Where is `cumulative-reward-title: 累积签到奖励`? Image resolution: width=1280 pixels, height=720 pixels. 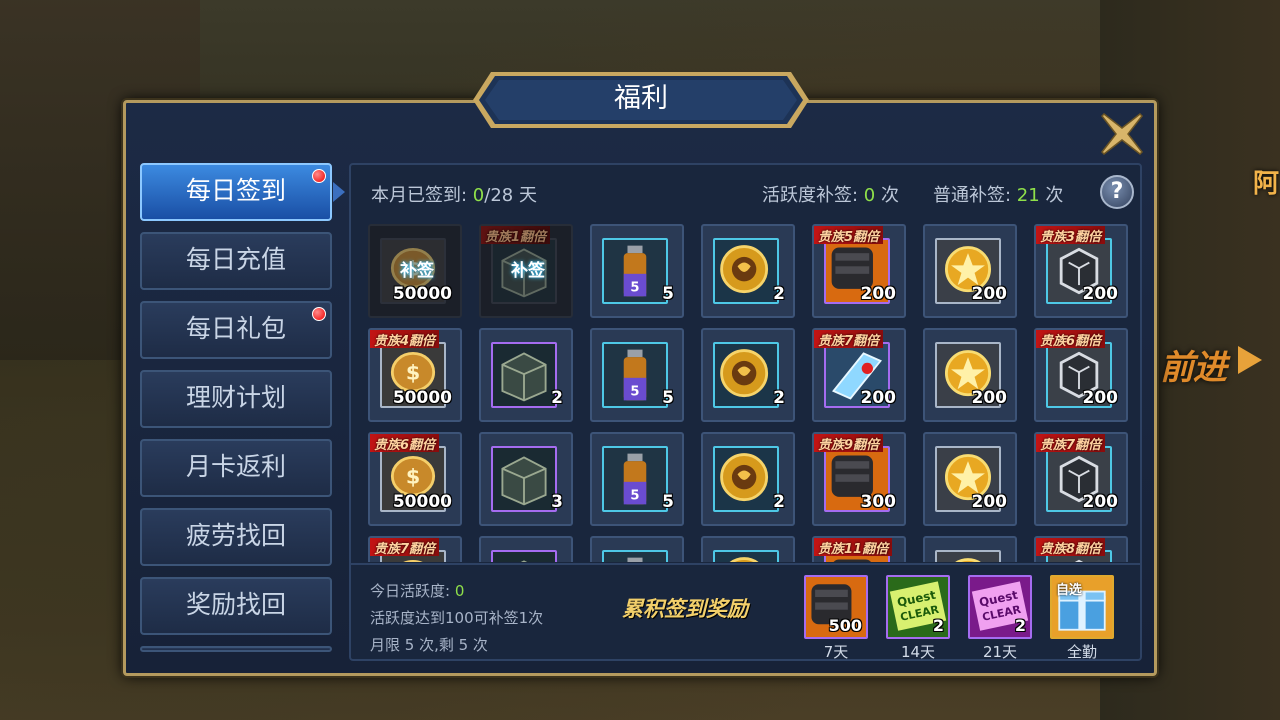 cumulative-reward-title: 累积签到奖励 is located at coordinates (685, 609).